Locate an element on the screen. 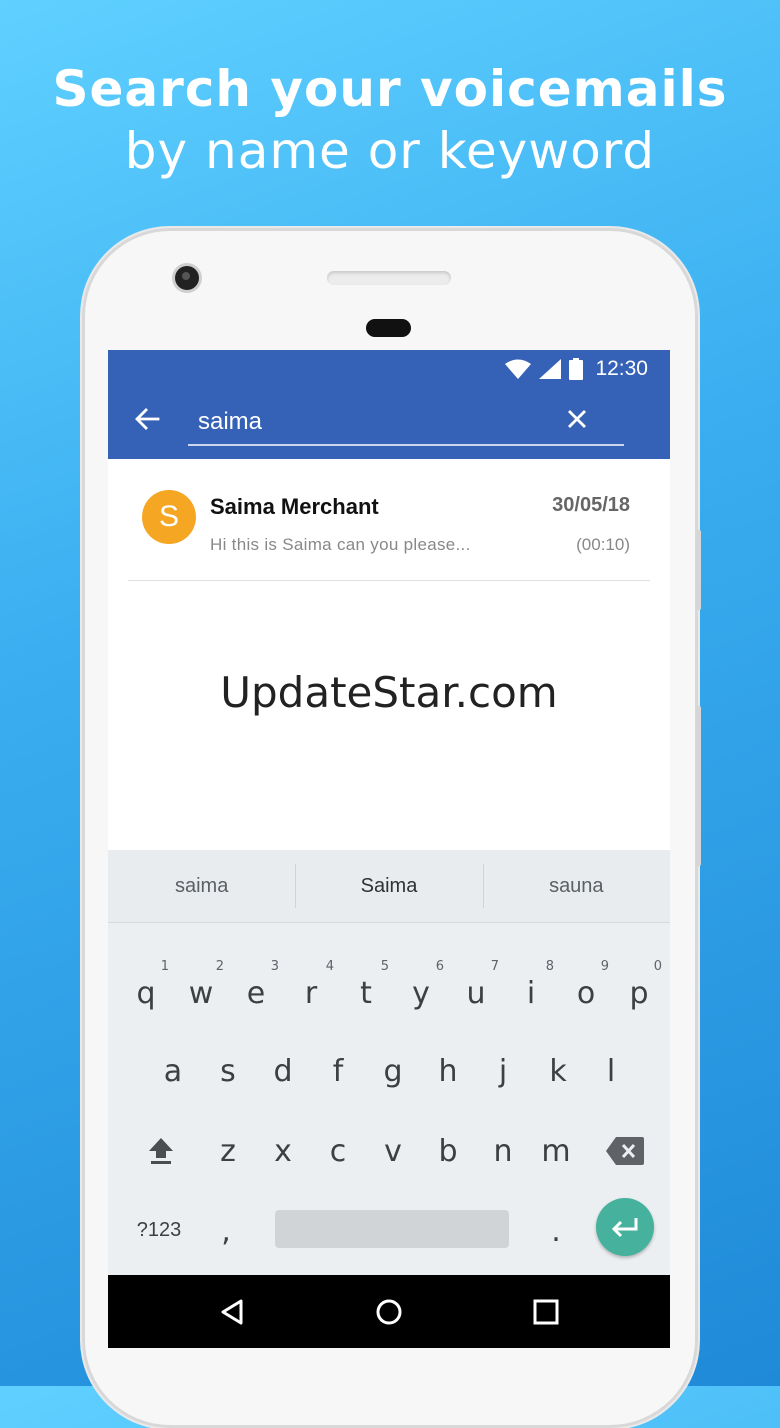 The height and width of the screenshot is (1428, 780). suggestion-2: Saima is located at coordinates (388, 886).